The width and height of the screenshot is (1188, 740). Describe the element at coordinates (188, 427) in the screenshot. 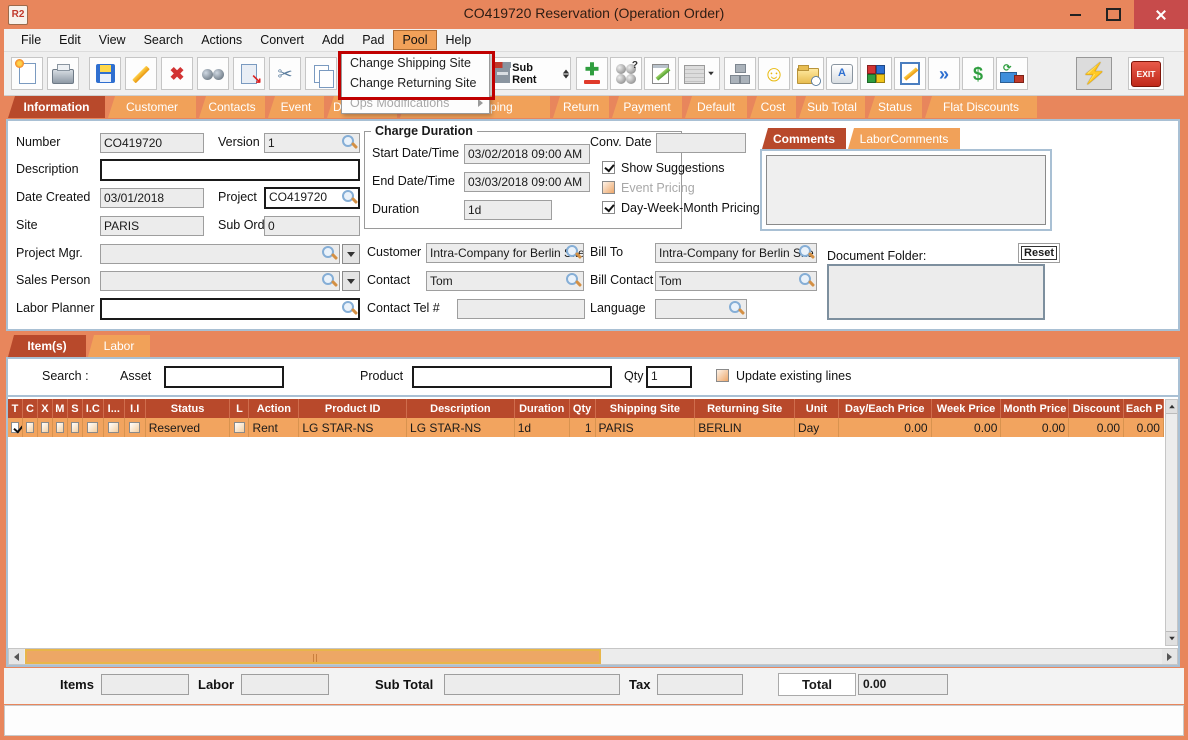

I see `row-status: Reserved` at that location.